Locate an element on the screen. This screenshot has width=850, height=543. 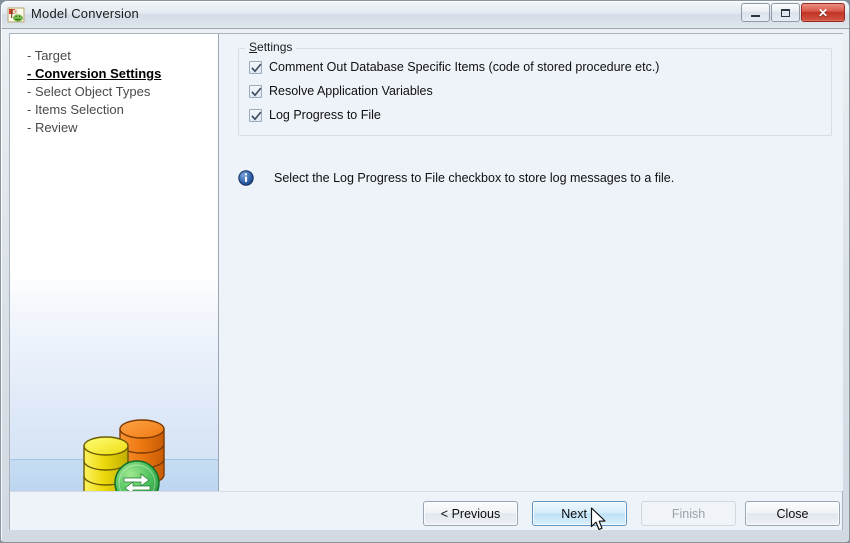
sidebar-item-items-selection: - Items Selection is located at coordinates (119, 110).